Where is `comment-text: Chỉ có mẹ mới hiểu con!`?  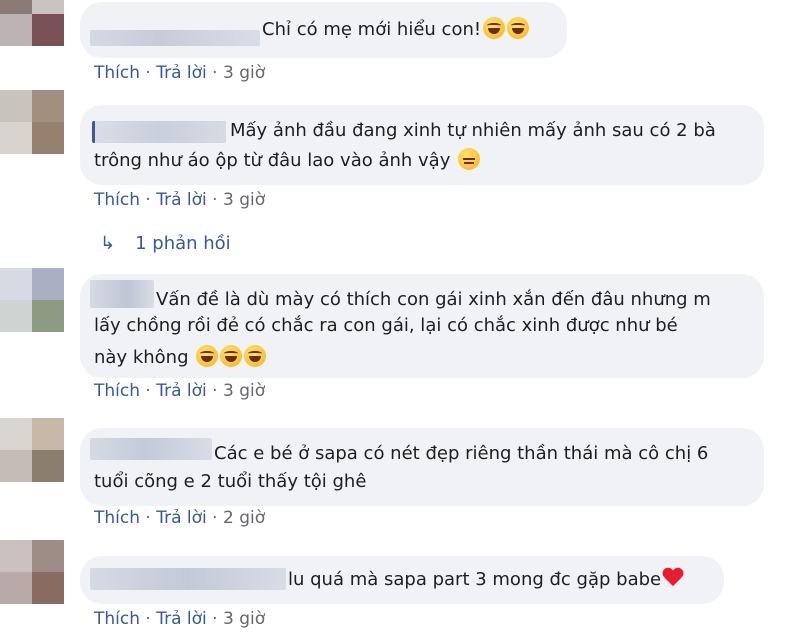 comment-text: Chỉ có mẹ mới hiểu con! is located at coordinates (396, 30).